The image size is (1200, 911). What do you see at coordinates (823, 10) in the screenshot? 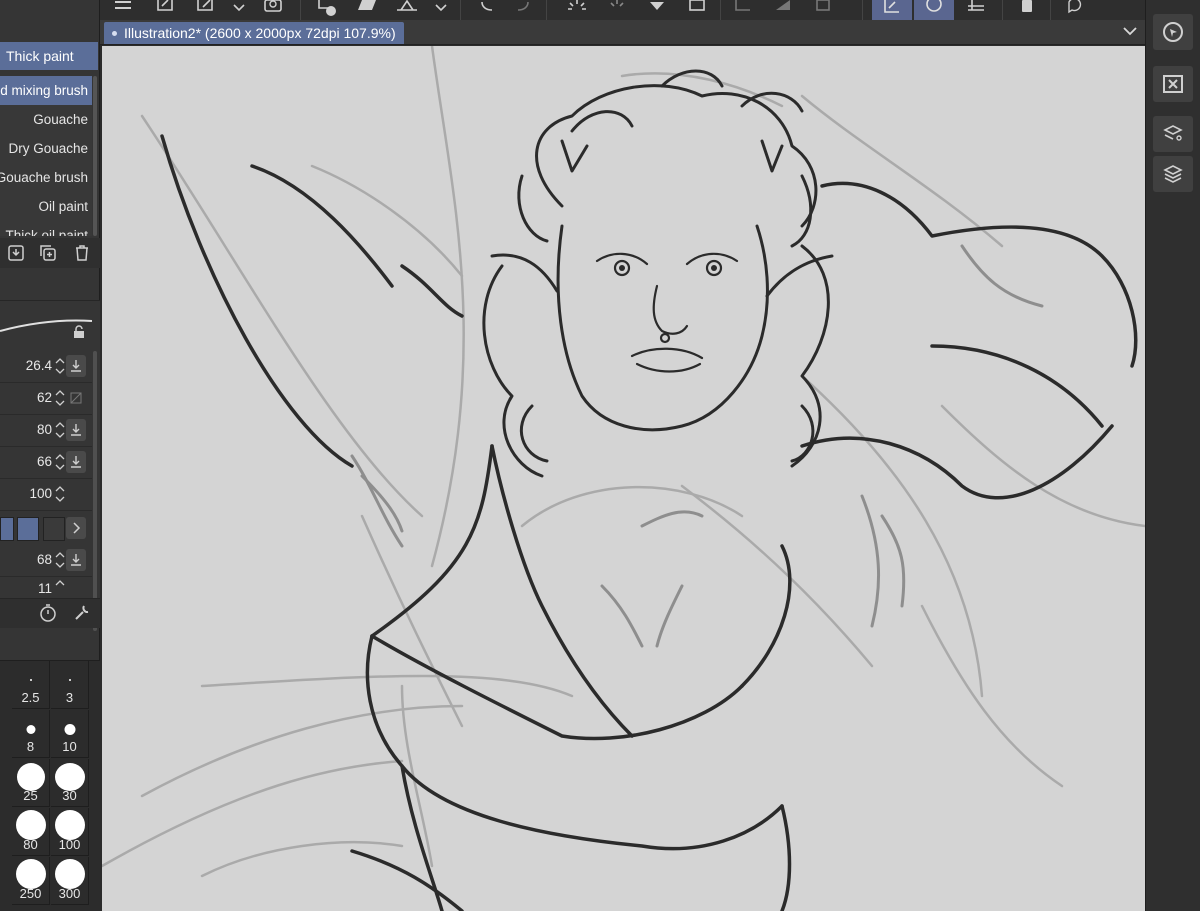
I see `lock-layer-icon` at bounding box center [823, 10].